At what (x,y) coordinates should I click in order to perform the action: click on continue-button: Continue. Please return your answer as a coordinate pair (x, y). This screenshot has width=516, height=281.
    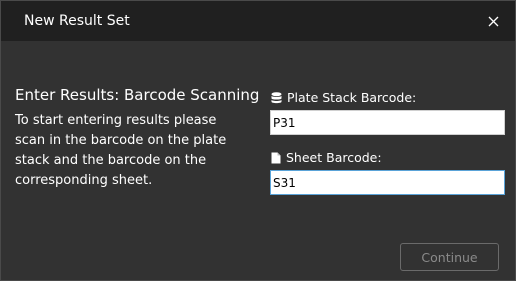
    Looking at the image, I should click on (449, 257).